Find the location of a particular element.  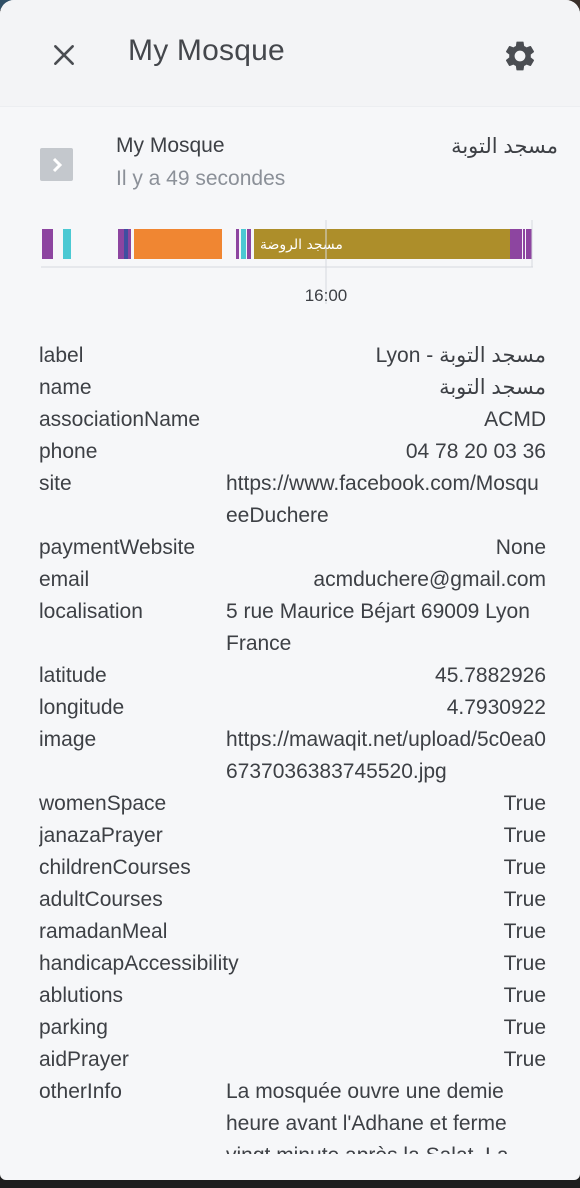

attribute-row-association-name: associationName ACMD is located at coordinates (292, 420).